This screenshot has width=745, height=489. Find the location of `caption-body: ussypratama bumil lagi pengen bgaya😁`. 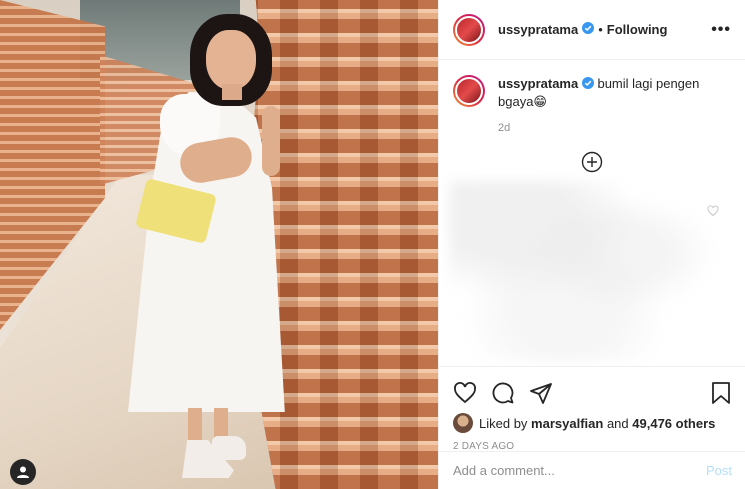

caption-body: ussypratama bumil lagi pengen bgaya😁 is located at coordinates (615, 92).